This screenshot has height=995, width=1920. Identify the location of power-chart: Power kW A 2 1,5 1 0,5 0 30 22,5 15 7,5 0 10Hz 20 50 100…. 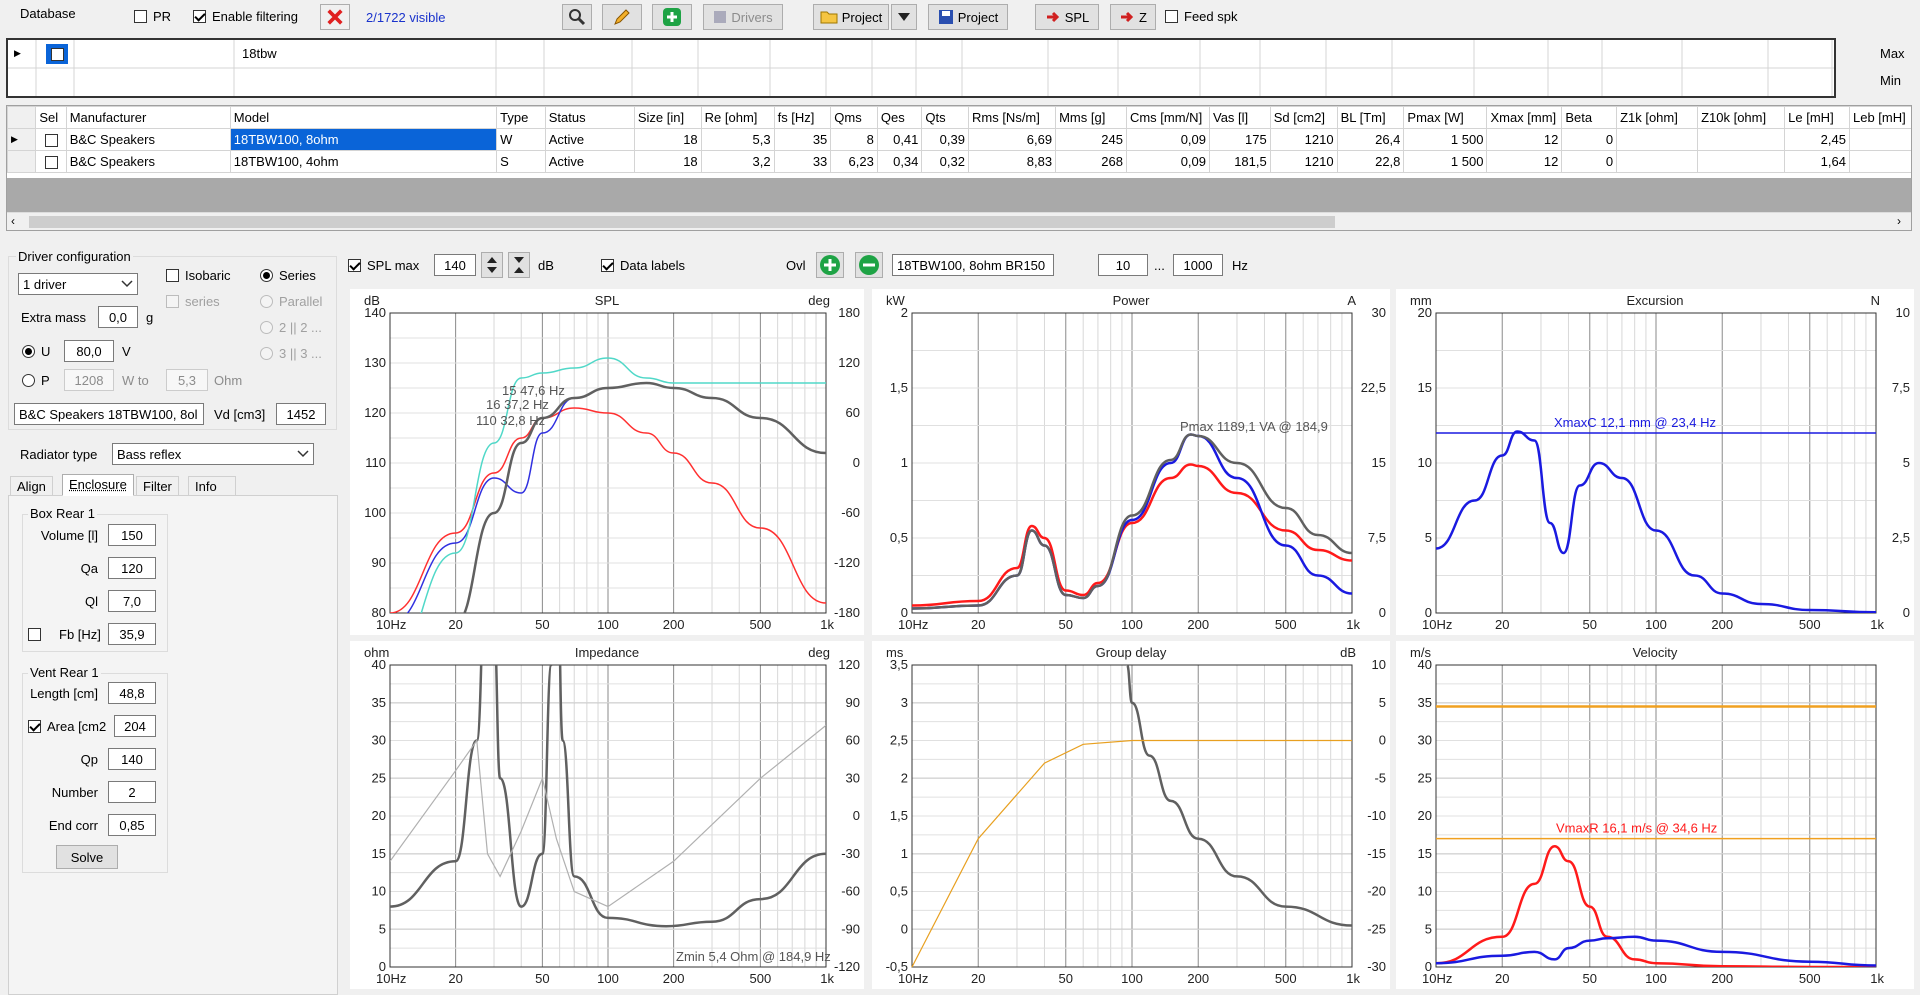
(1131, 462).